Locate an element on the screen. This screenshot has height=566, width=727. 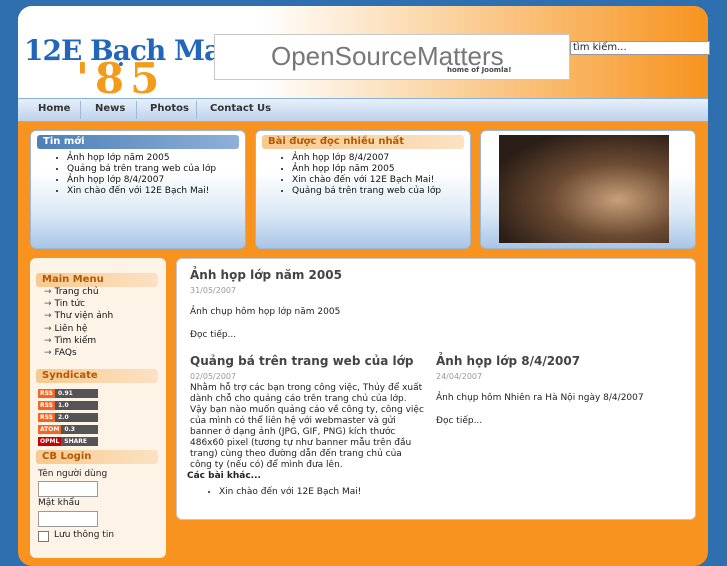
article-date: 31/05/2007 is located at coordinates (213, 290).